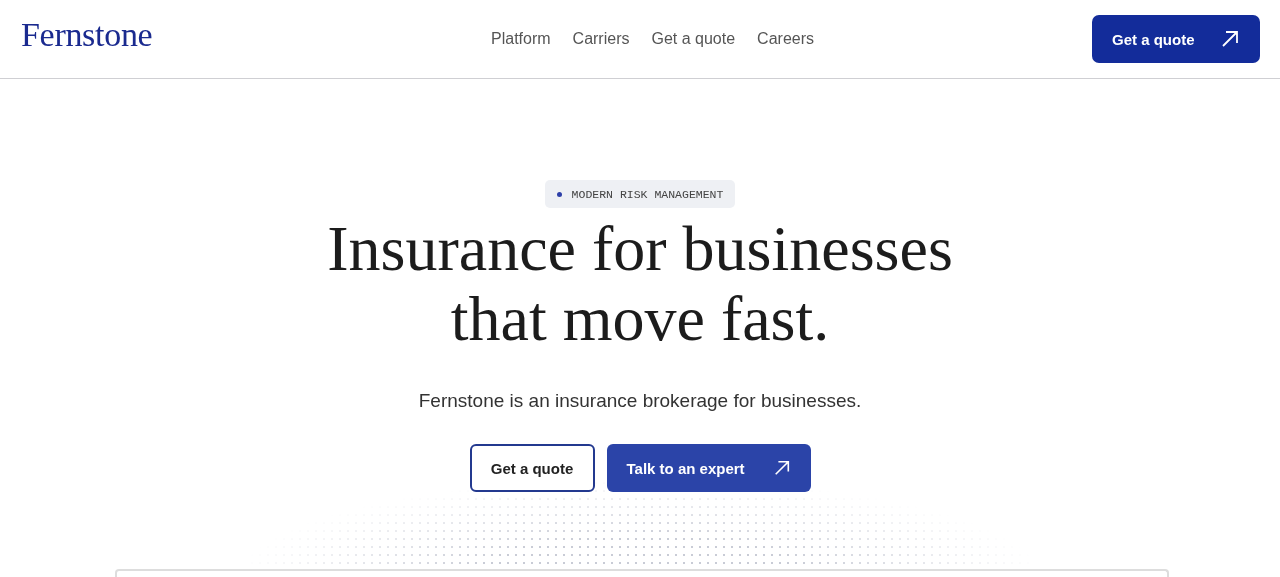  What do you see at coordinates (521, 39) in the screenshot?
I see `nav-link: Platform` at bounding box center [521, 39].